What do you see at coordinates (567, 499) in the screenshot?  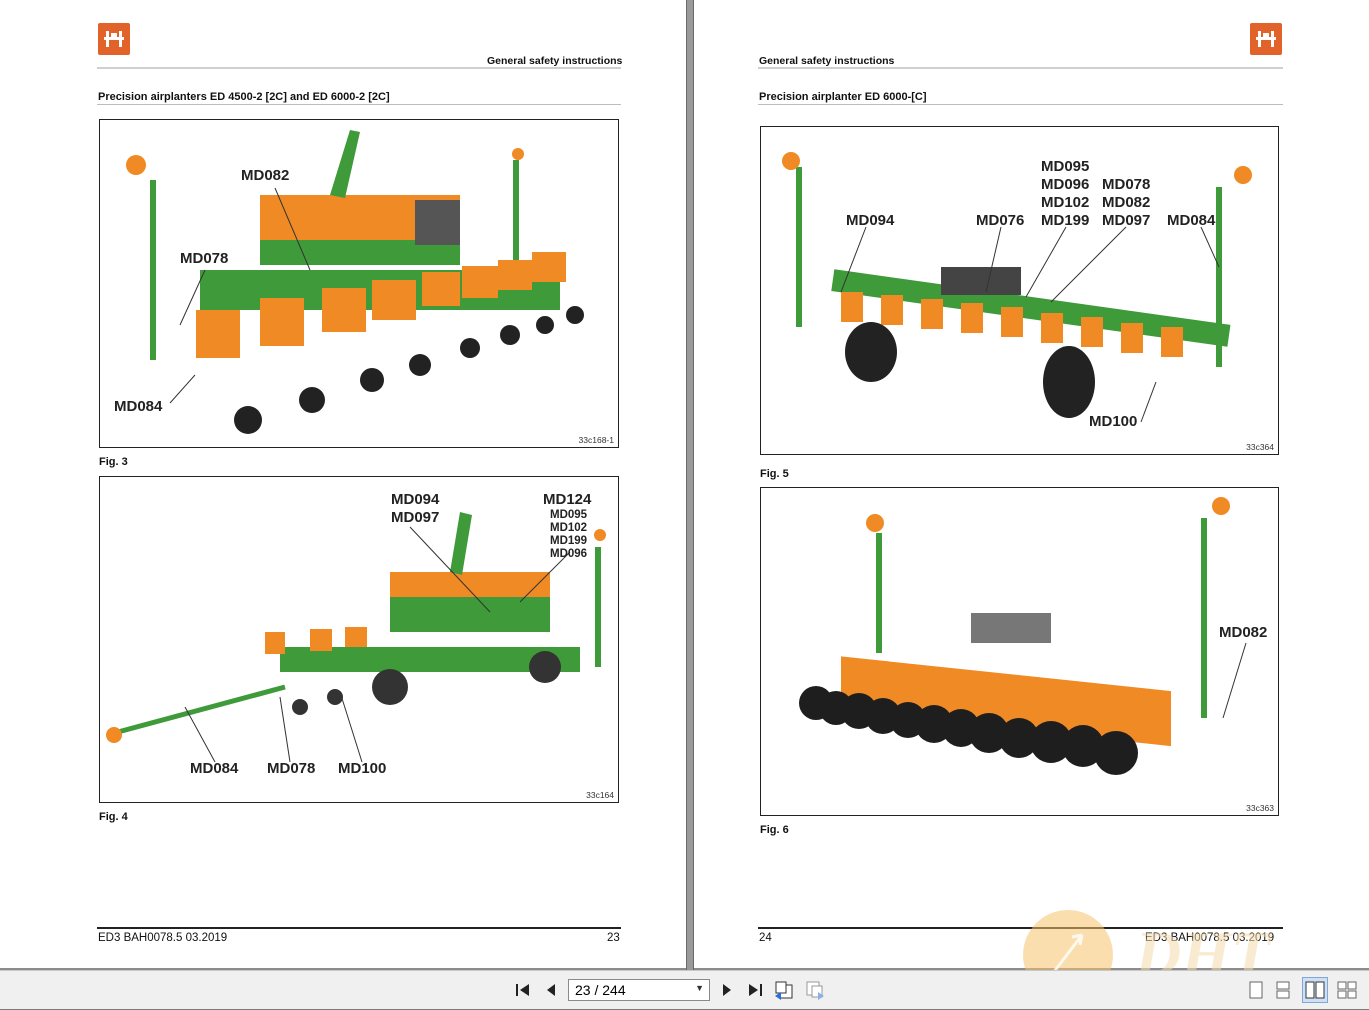 I see `callout-label: MD124` at bounding box center [567, 499].